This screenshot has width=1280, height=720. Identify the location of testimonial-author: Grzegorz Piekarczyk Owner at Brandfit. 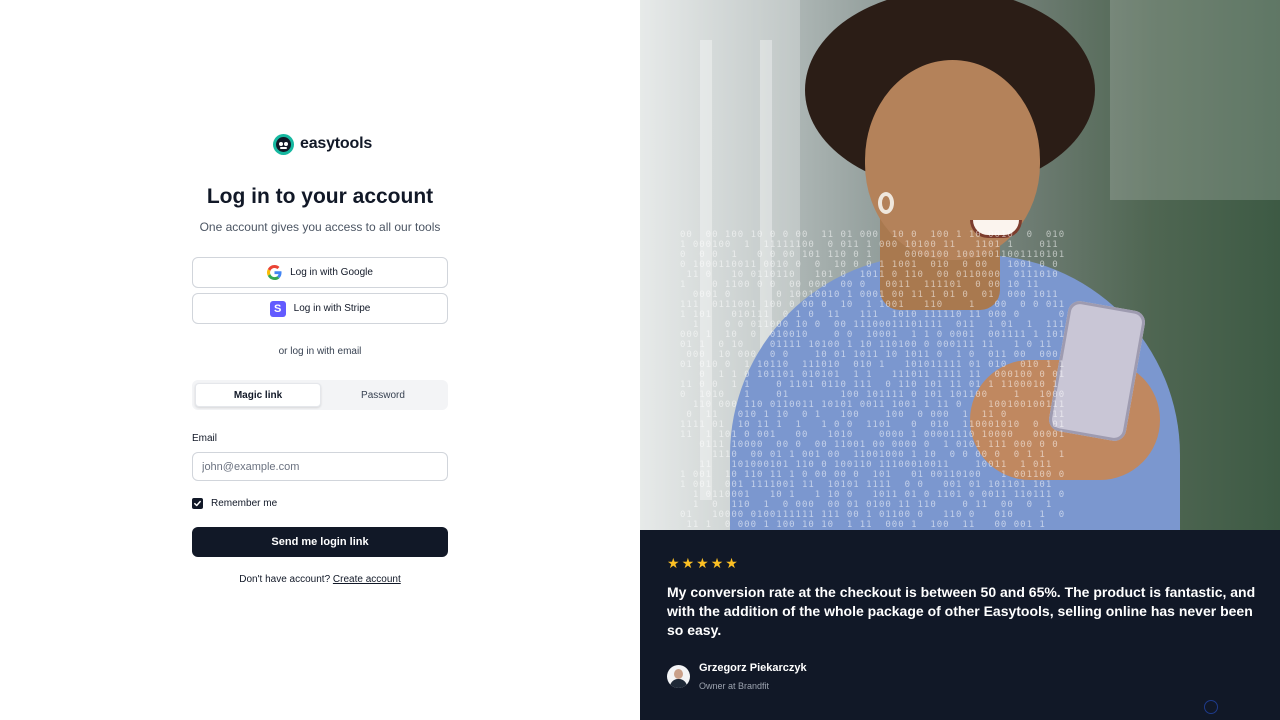
(737, 676).